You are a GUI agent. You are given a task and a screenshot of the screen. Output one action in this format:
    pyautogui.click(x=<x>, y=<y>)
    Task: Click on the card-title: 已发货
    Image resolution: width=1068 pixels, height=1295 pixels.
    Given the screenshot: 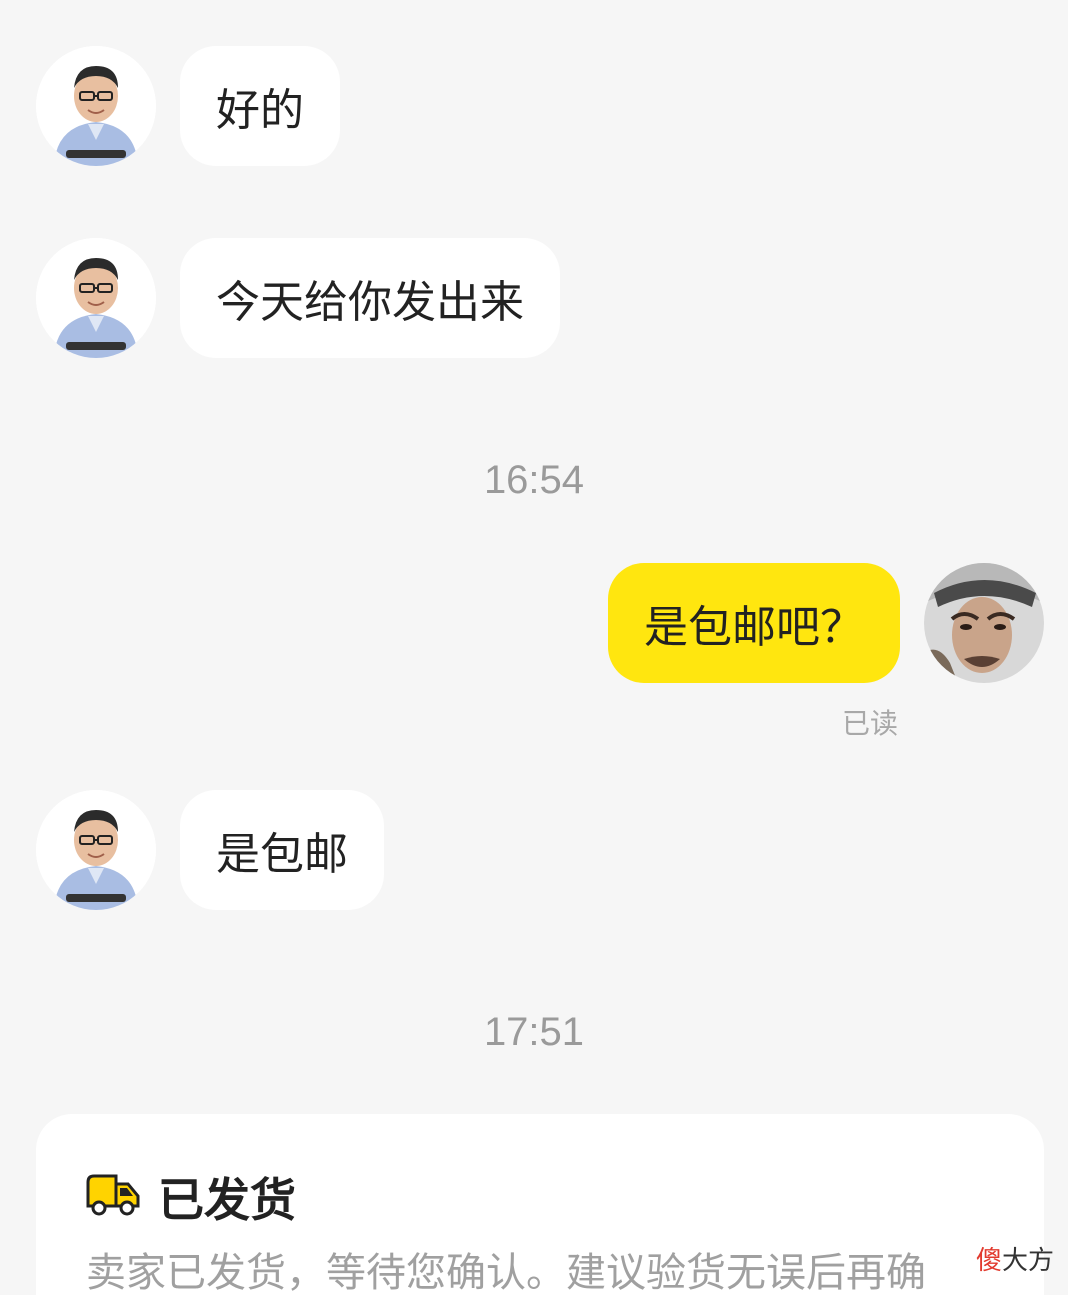 What is the action you would take?
    pyautogui.click(x=227, y=1200)
    